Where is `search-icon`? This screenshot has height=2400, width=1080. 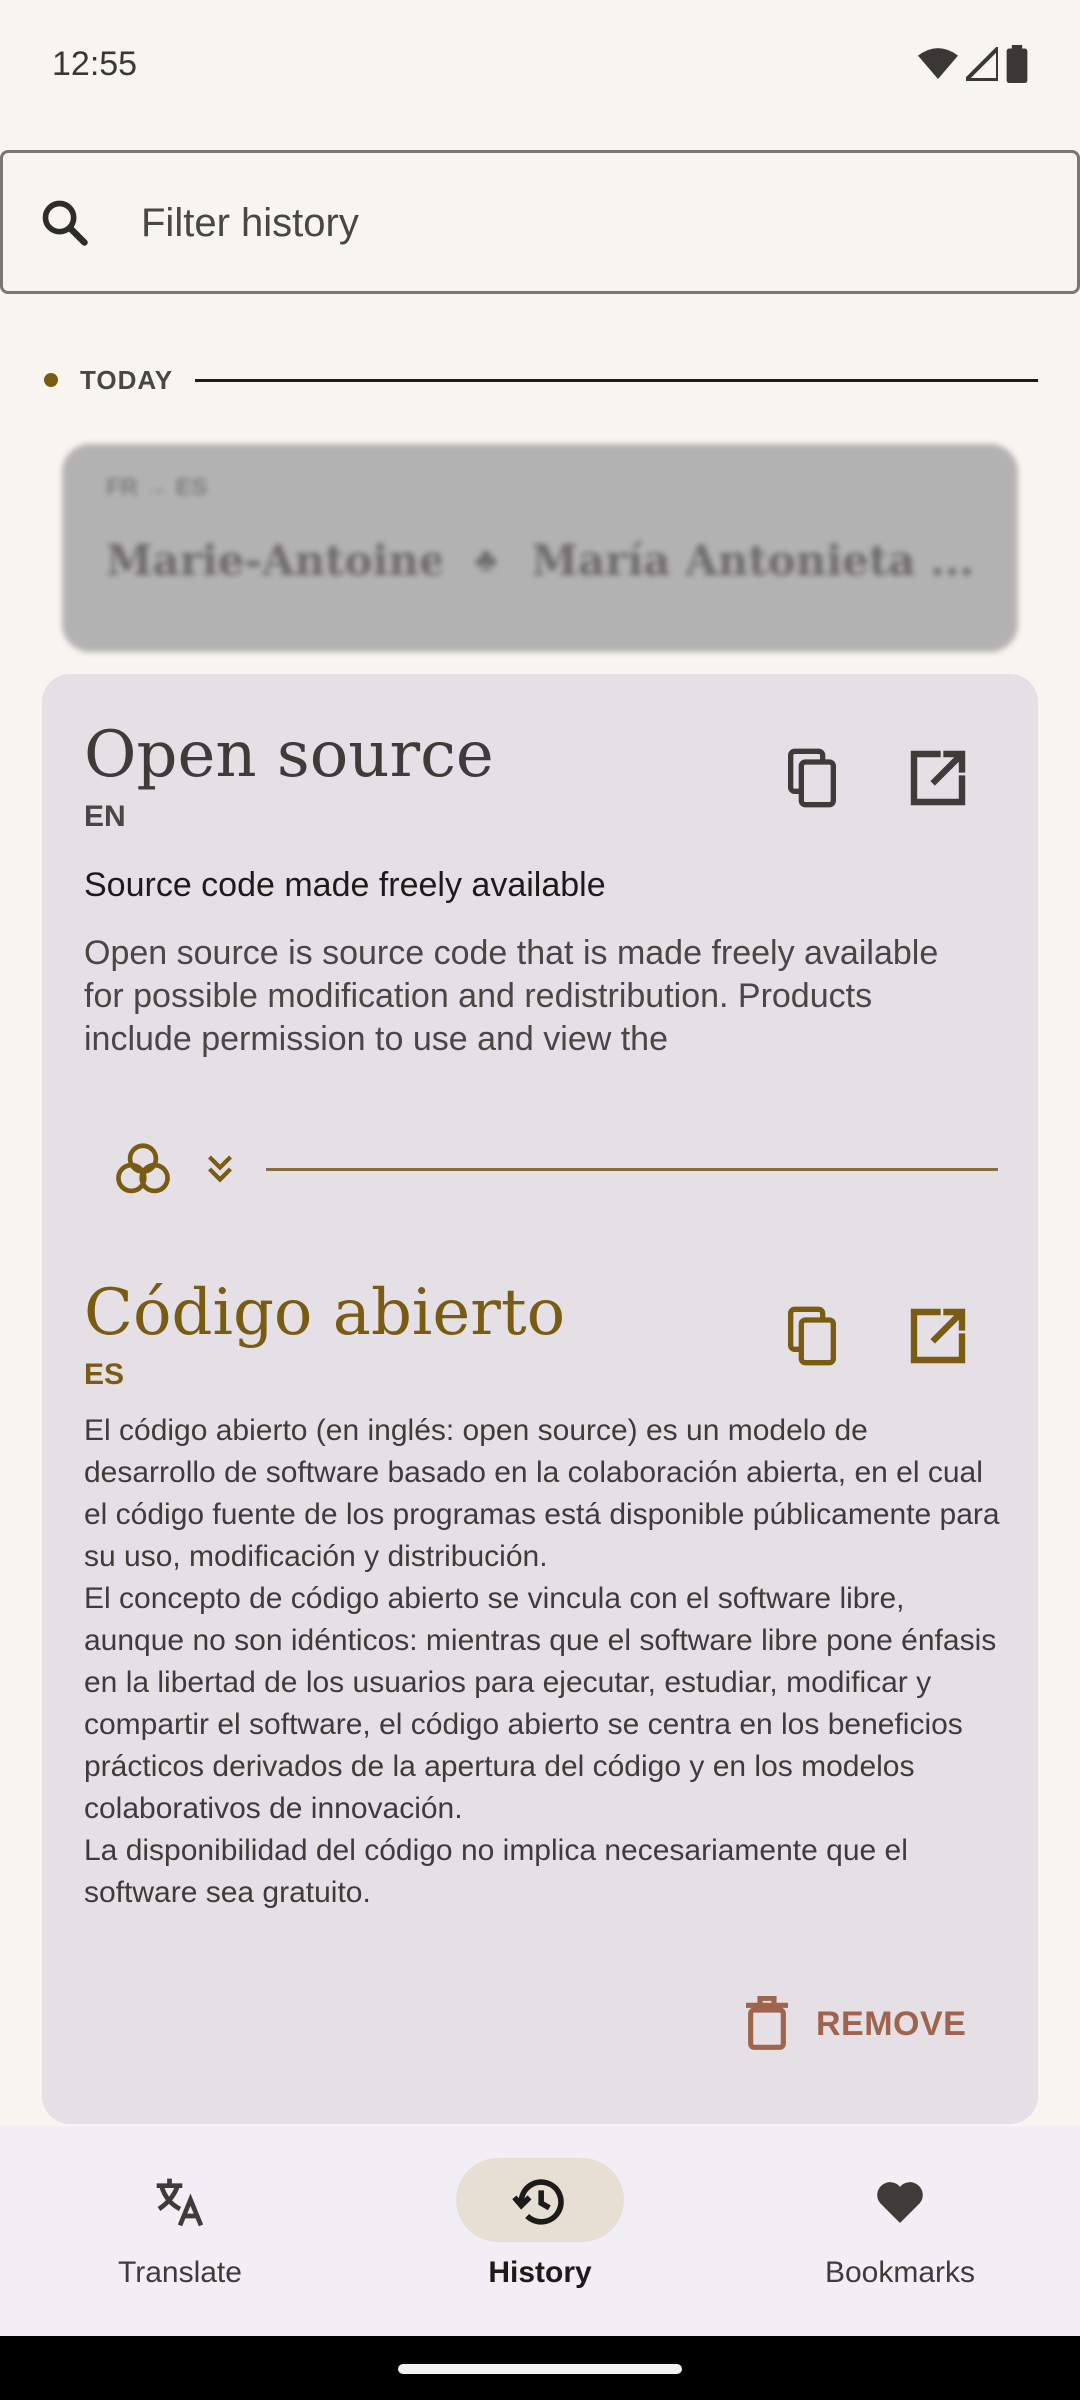
search-icon is located at coordinates (65, 223).